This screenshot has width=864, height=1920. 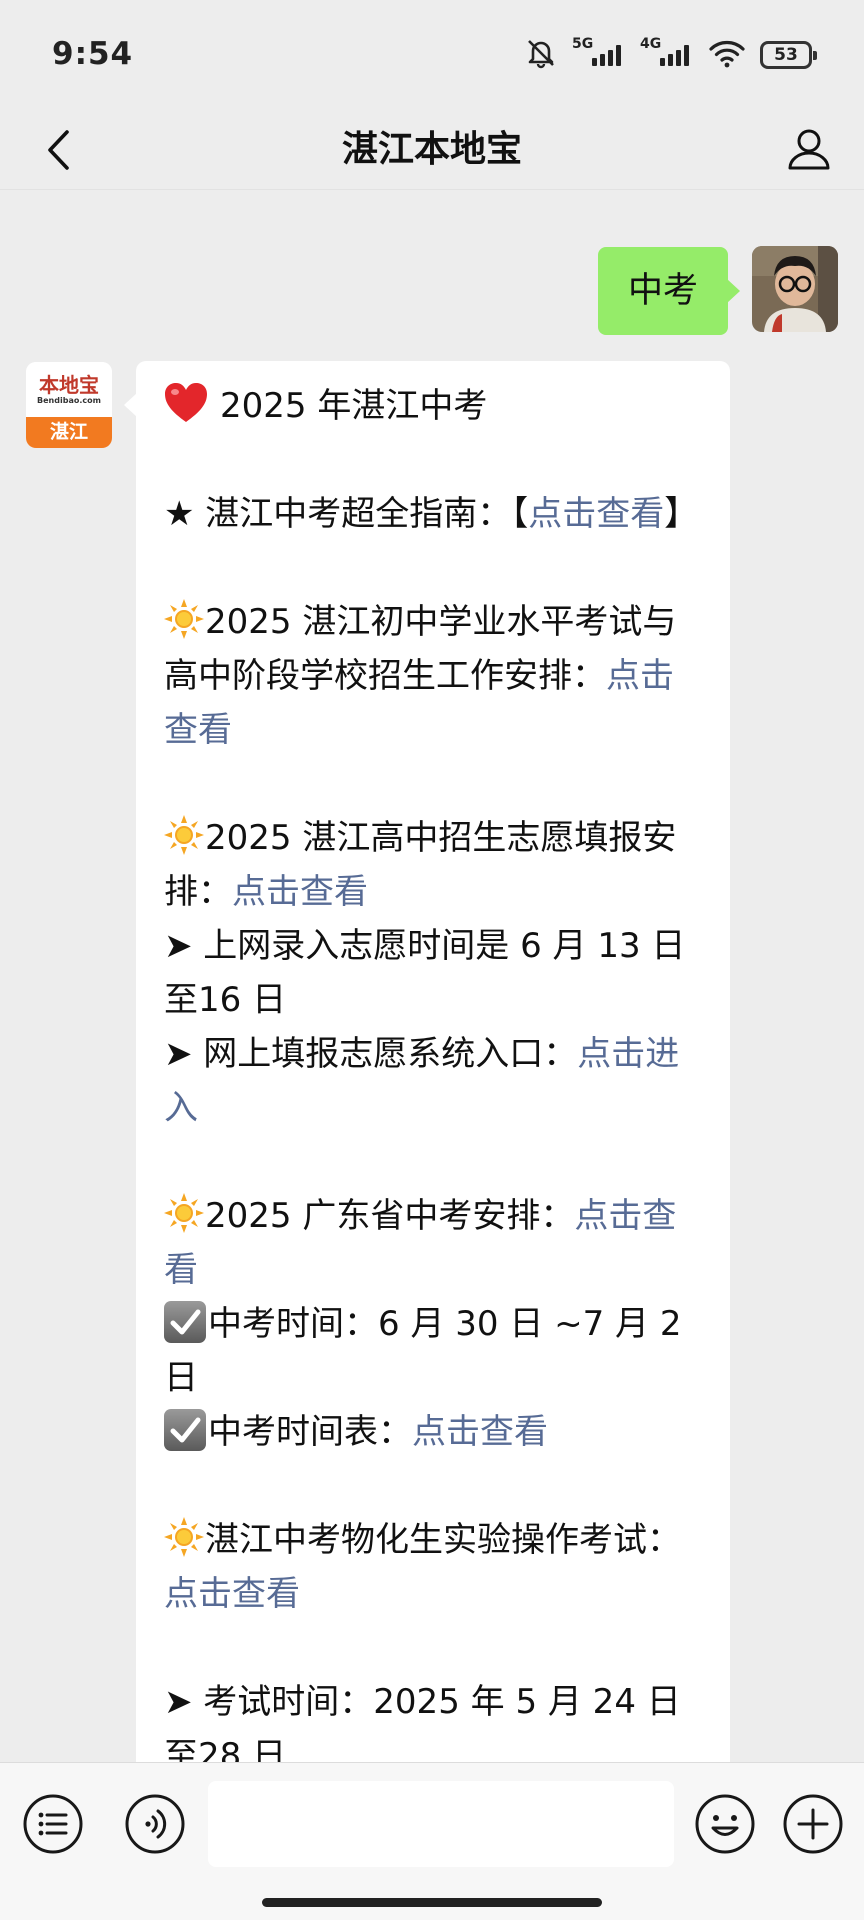 I want to click on guide-line: ★ 湛江中考超全指南：【点击查看】, so click(x=434, y=514).